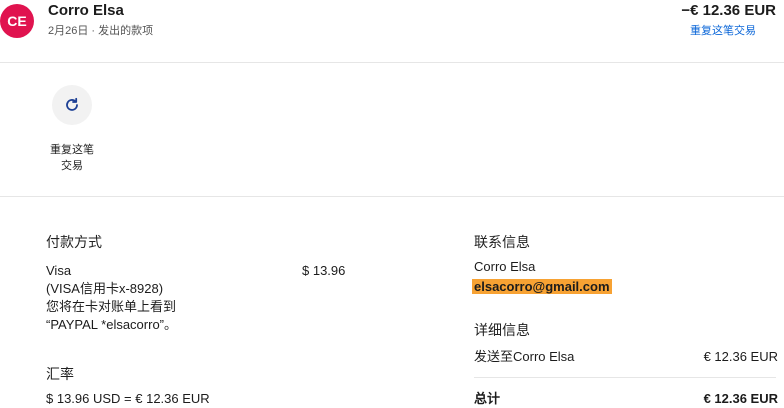 The width and height of the screenshot is (784, 408). I want to click on exchange-rate-value: $ 13.96 USD = € 12.36 EUR, so click(128, 398).